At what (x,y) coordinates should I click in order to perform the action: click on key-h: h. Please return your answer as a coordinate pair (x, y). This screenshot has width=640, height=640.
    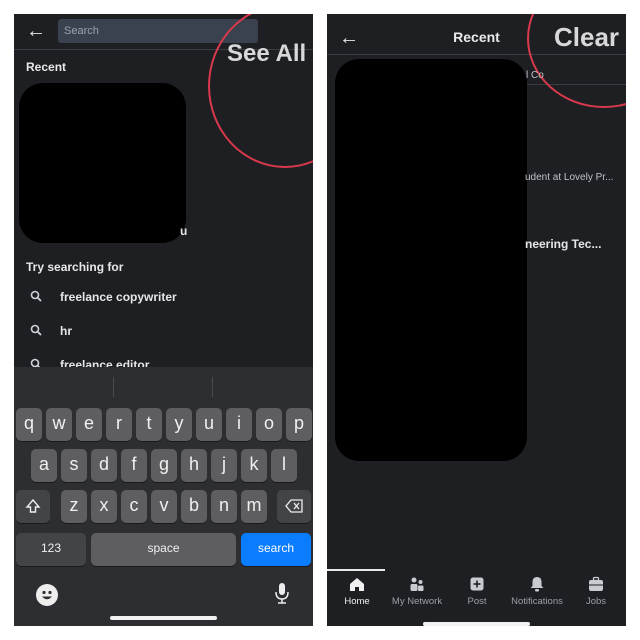
    Looking at the image, I should click on (194, 465).